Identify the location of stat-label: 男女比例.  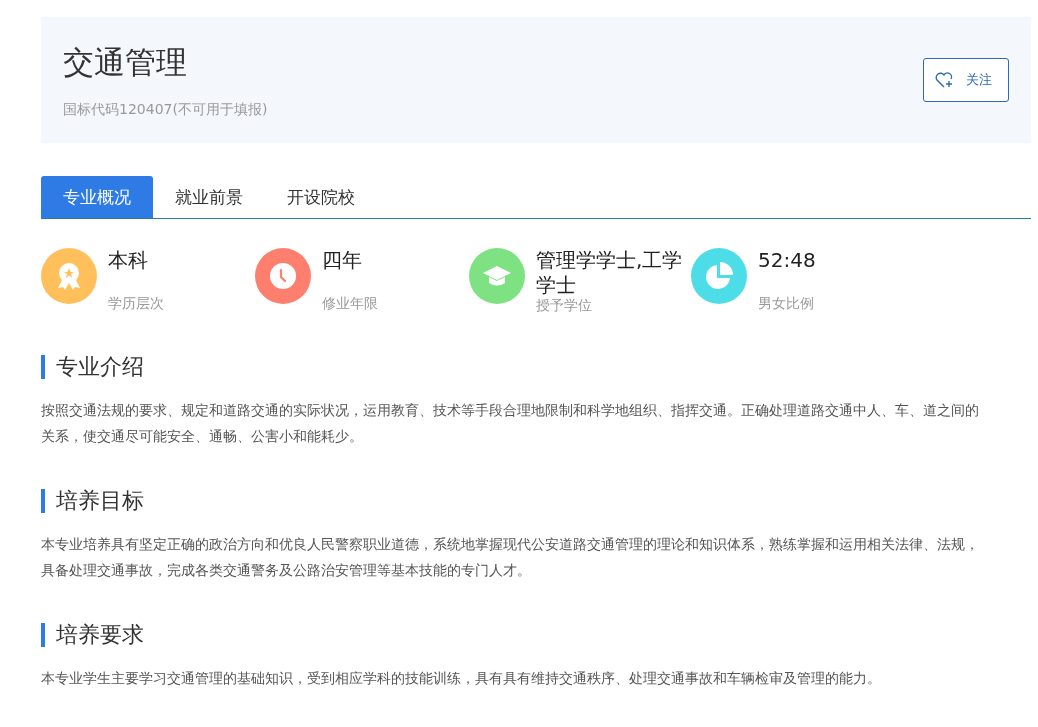
(786, 304).